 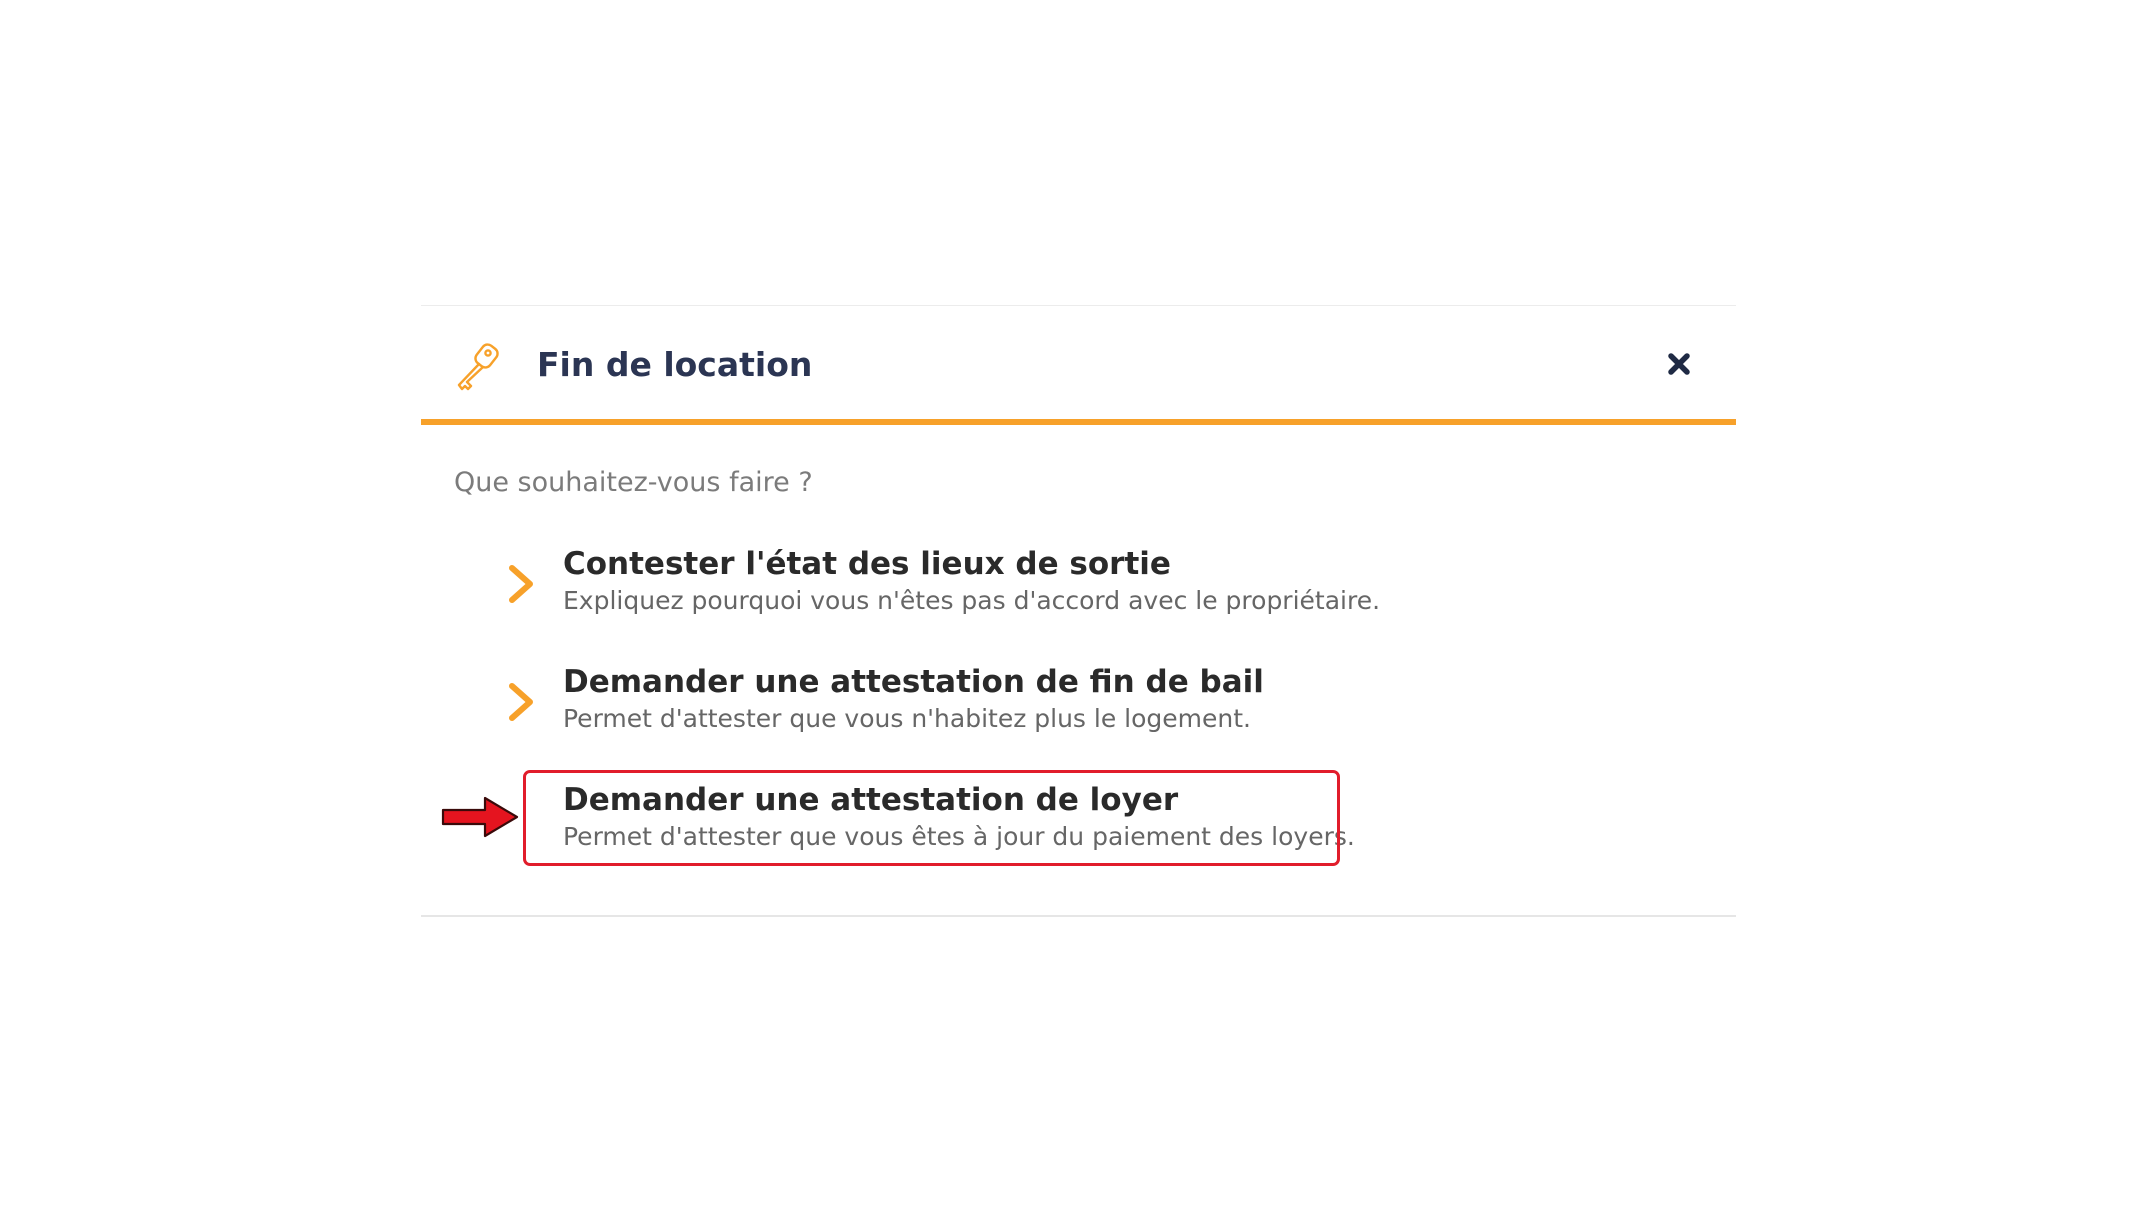 I want to click on red-arrow-icon, so click(x=480, y=817).